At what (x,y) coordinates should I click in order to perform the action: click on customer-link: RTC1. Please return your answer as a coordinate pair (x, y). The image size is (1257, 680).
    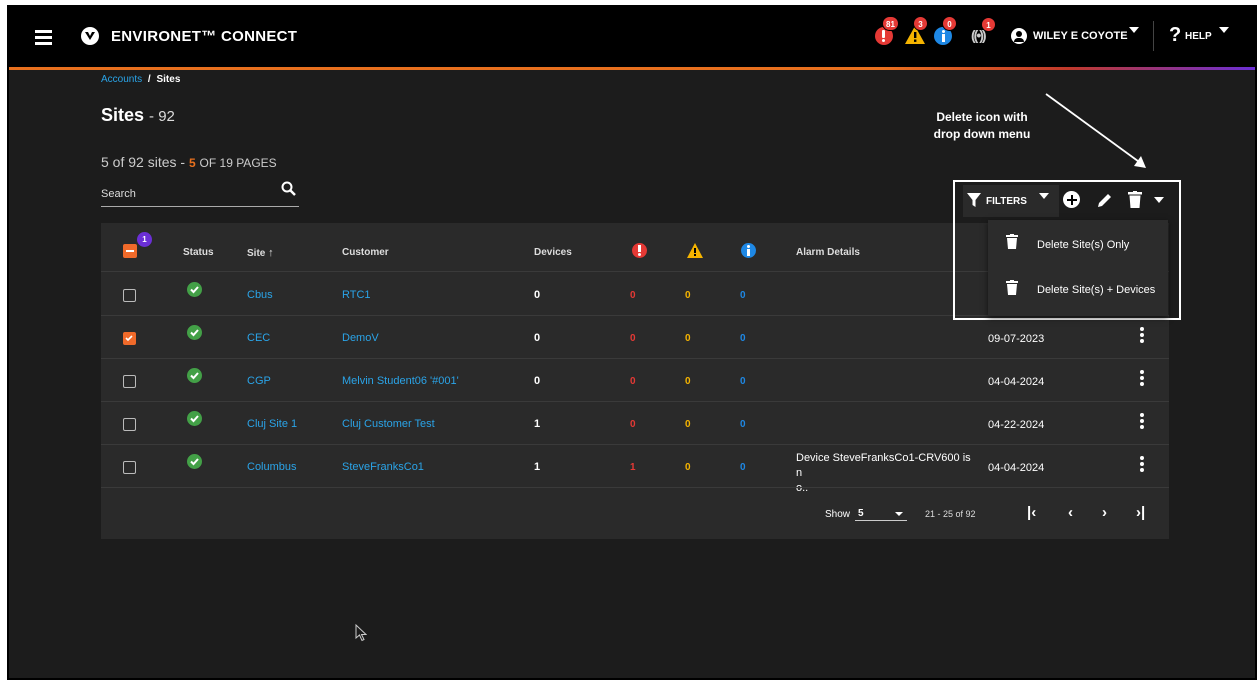
    Looking at the image, I should click on (356, 295).